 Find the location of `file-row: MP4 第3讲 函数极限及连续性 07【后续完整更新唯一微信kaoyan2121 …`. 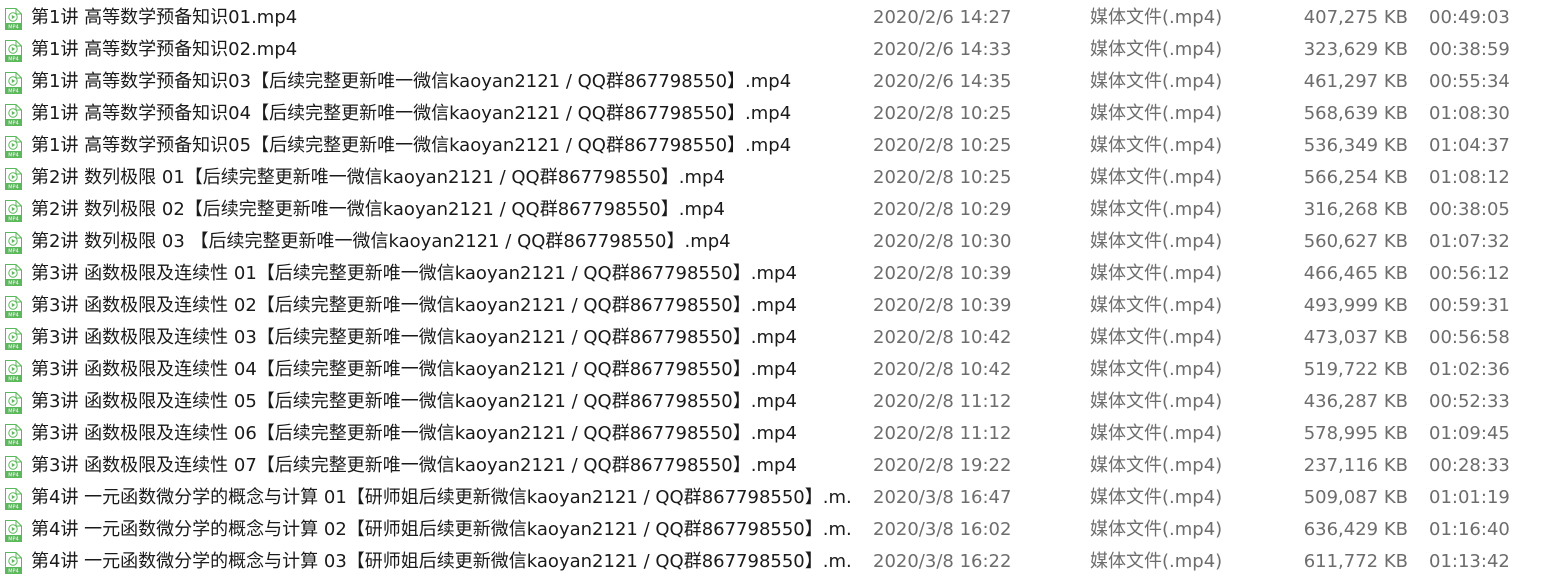

file-row: MP4 第3讲 函数极限及连续性 07【后续完整更新唯一微信kaoyan2121 … is located at coordinates (774, 466).